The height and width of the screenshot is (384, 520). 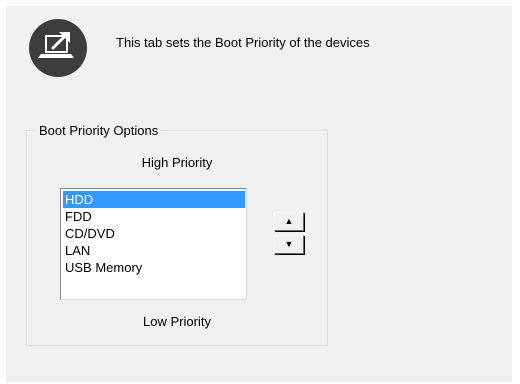 What do you see at coordinates (99, 130) in the screenshot?
I see `groupbox-title: Boot Priority Options` at bounding box center [99, 130].